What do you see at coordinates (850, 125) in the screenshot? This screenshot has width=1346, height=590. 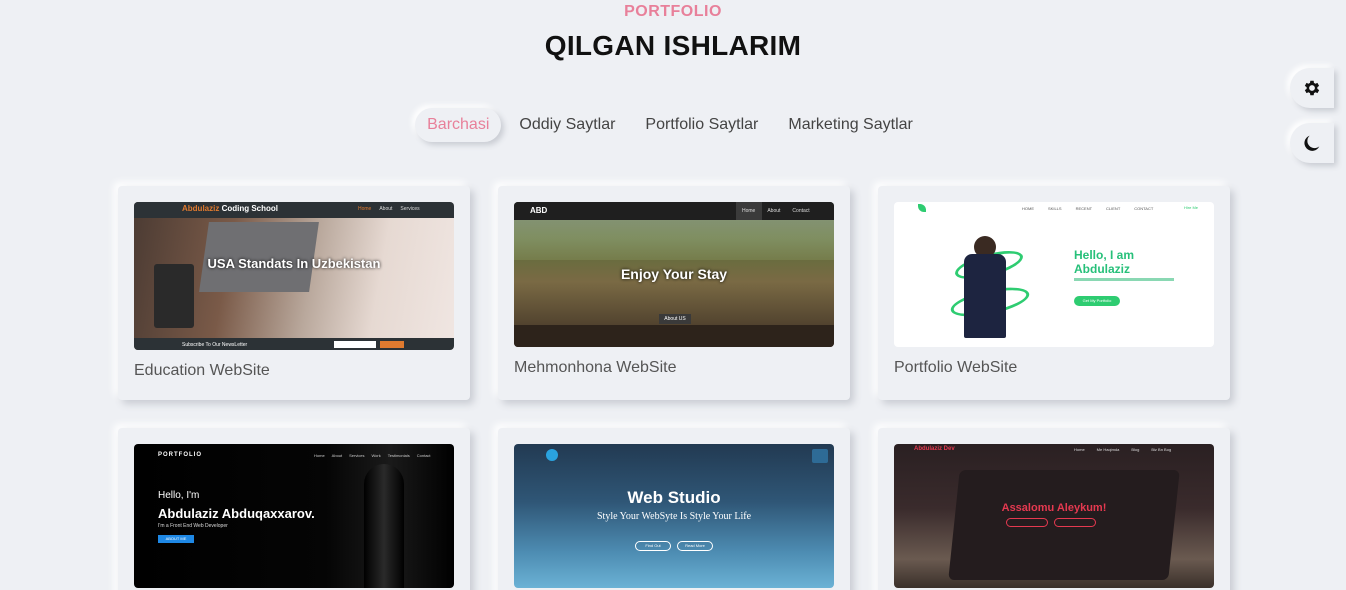 I see `filter-tab-marketing: Marketing Saytlar` at bounding box center [850, 125].